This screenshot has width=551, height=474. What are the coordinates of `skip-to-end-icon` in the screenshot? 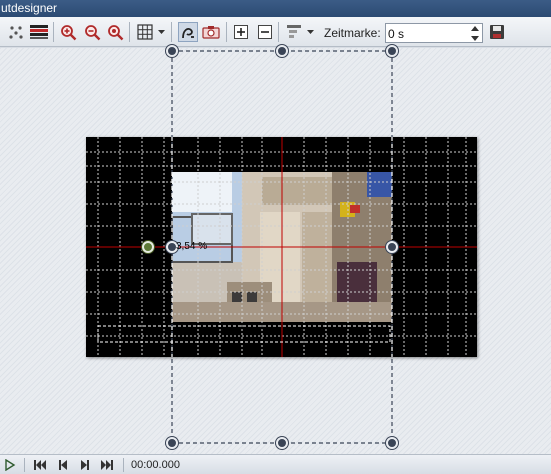 It's located at (107, 465).